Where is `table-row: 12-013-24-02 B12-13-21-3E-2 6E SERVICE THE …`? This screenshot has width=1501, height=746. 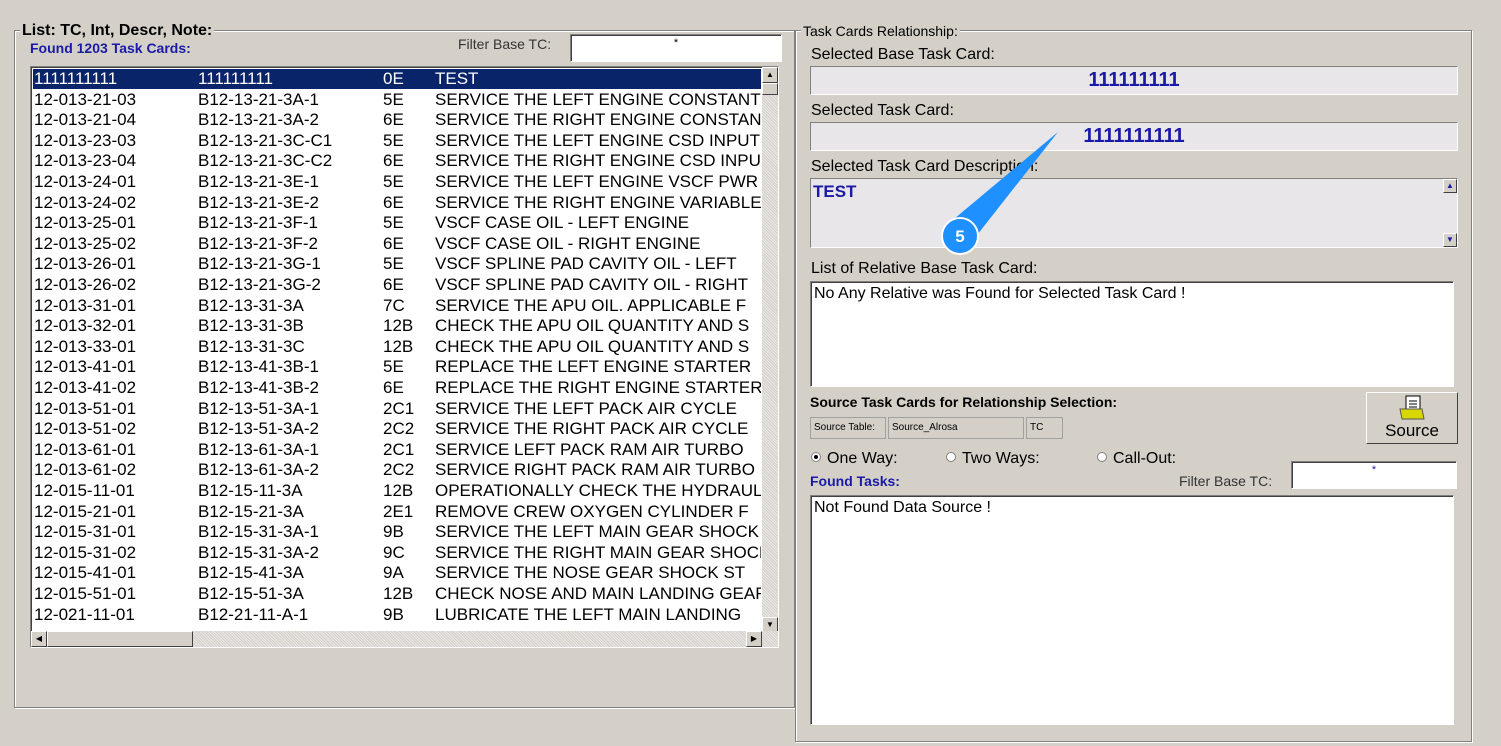 table-row: 12-013-24-02 B12-13-21-3E-2 6E SERVICE THE … is located at coordinates (397, 203).